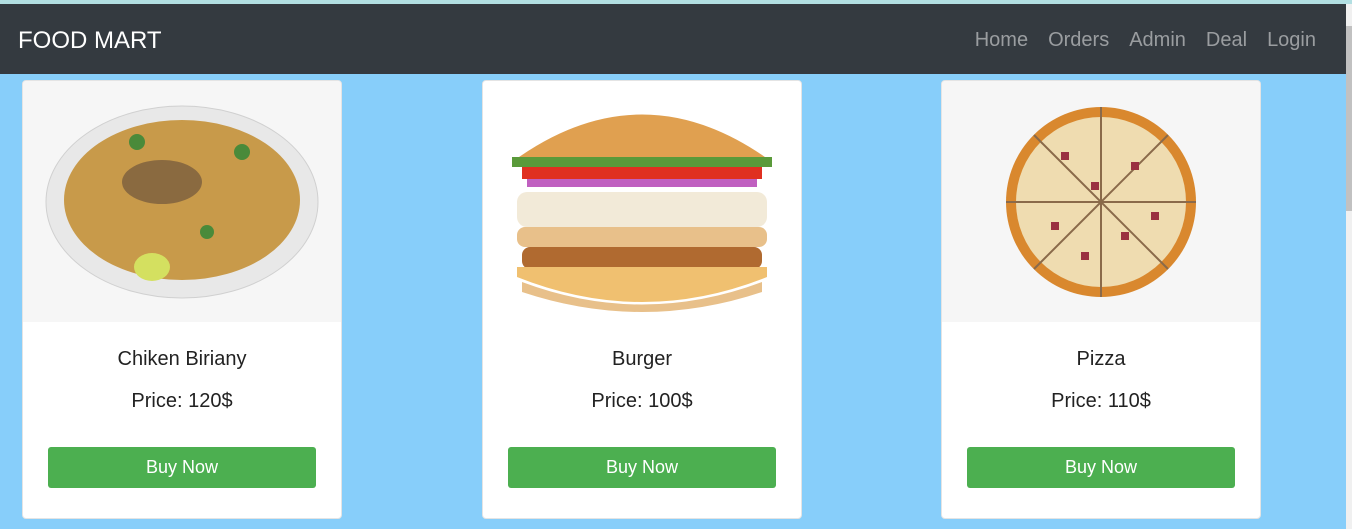 The width and height of the screenshot is (1352, 529). What do you see at coordinates (642, 401) in the screenshot?
I see `product-price: Price: 100$` at bounding box center [642, 401].